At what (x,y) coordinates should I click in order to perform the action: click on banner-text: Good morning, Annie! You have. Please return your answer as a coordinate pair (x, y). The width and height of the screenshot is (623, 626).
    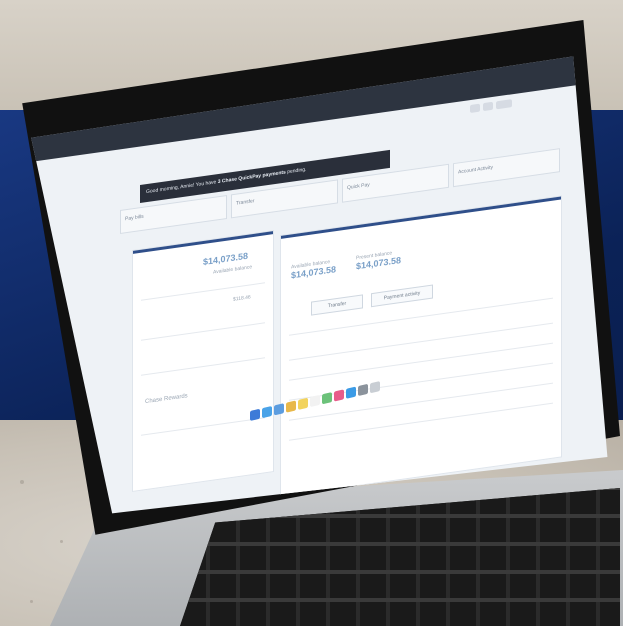
    Looking at the image, I should click on (182, 187).